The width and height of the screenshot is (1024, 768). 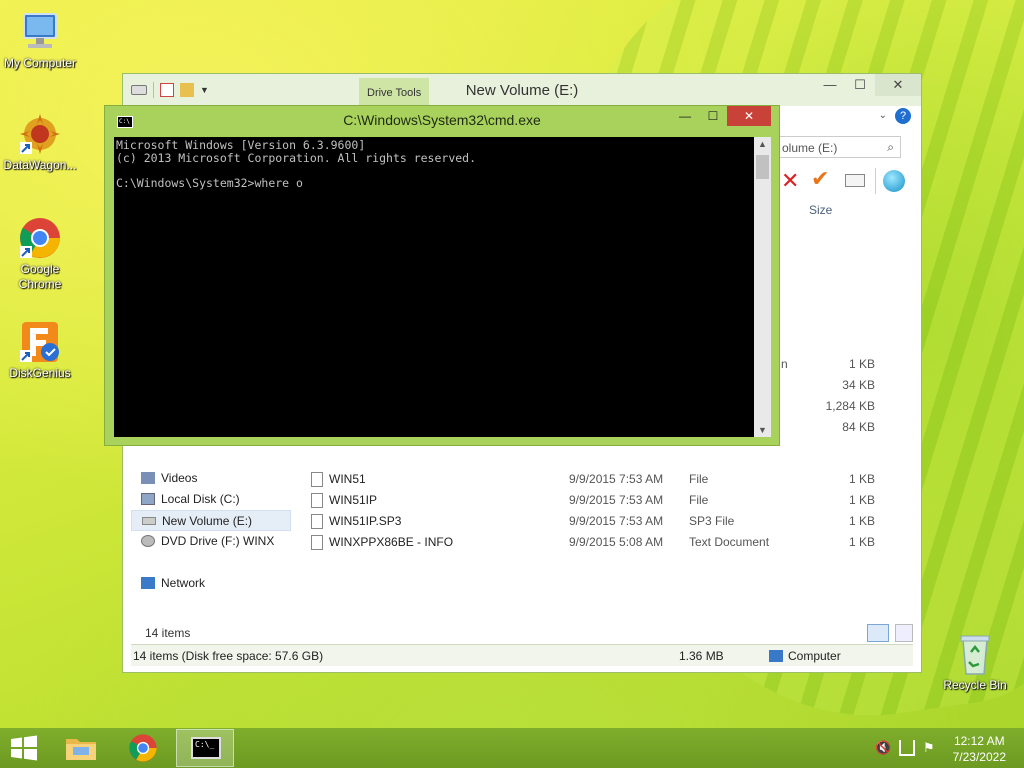 What do you see at coordinates (979, 749) in the screenshot?
I see `clock: 12:12 AM 7/23/2022` at bounding box center [979, 749].